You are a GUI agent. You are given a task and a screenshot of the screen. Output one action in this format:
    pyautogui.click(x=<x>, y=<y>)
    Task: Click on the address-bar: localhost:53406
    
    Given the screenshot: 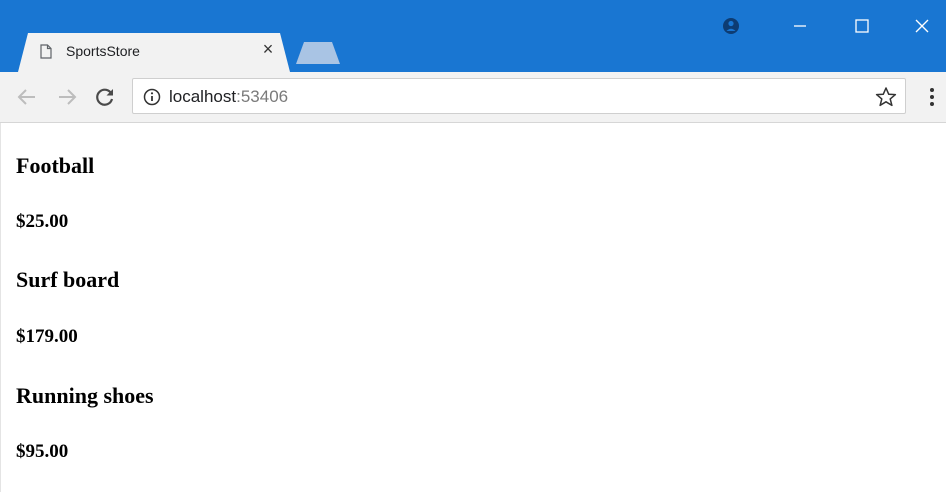 What is the action you would take?
    pyautogui.click(x=519, y=96)
    